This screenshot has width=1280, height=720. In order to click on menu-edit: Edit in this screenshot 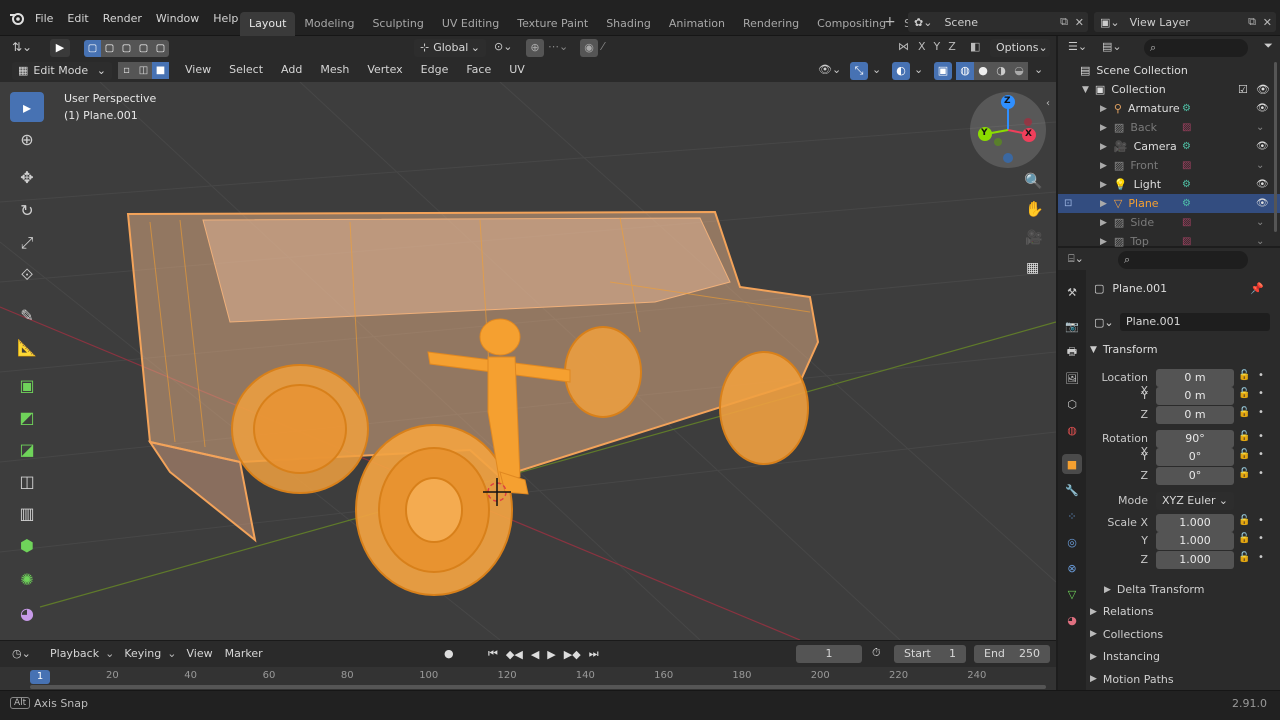, I will do `click(77, 18)`.